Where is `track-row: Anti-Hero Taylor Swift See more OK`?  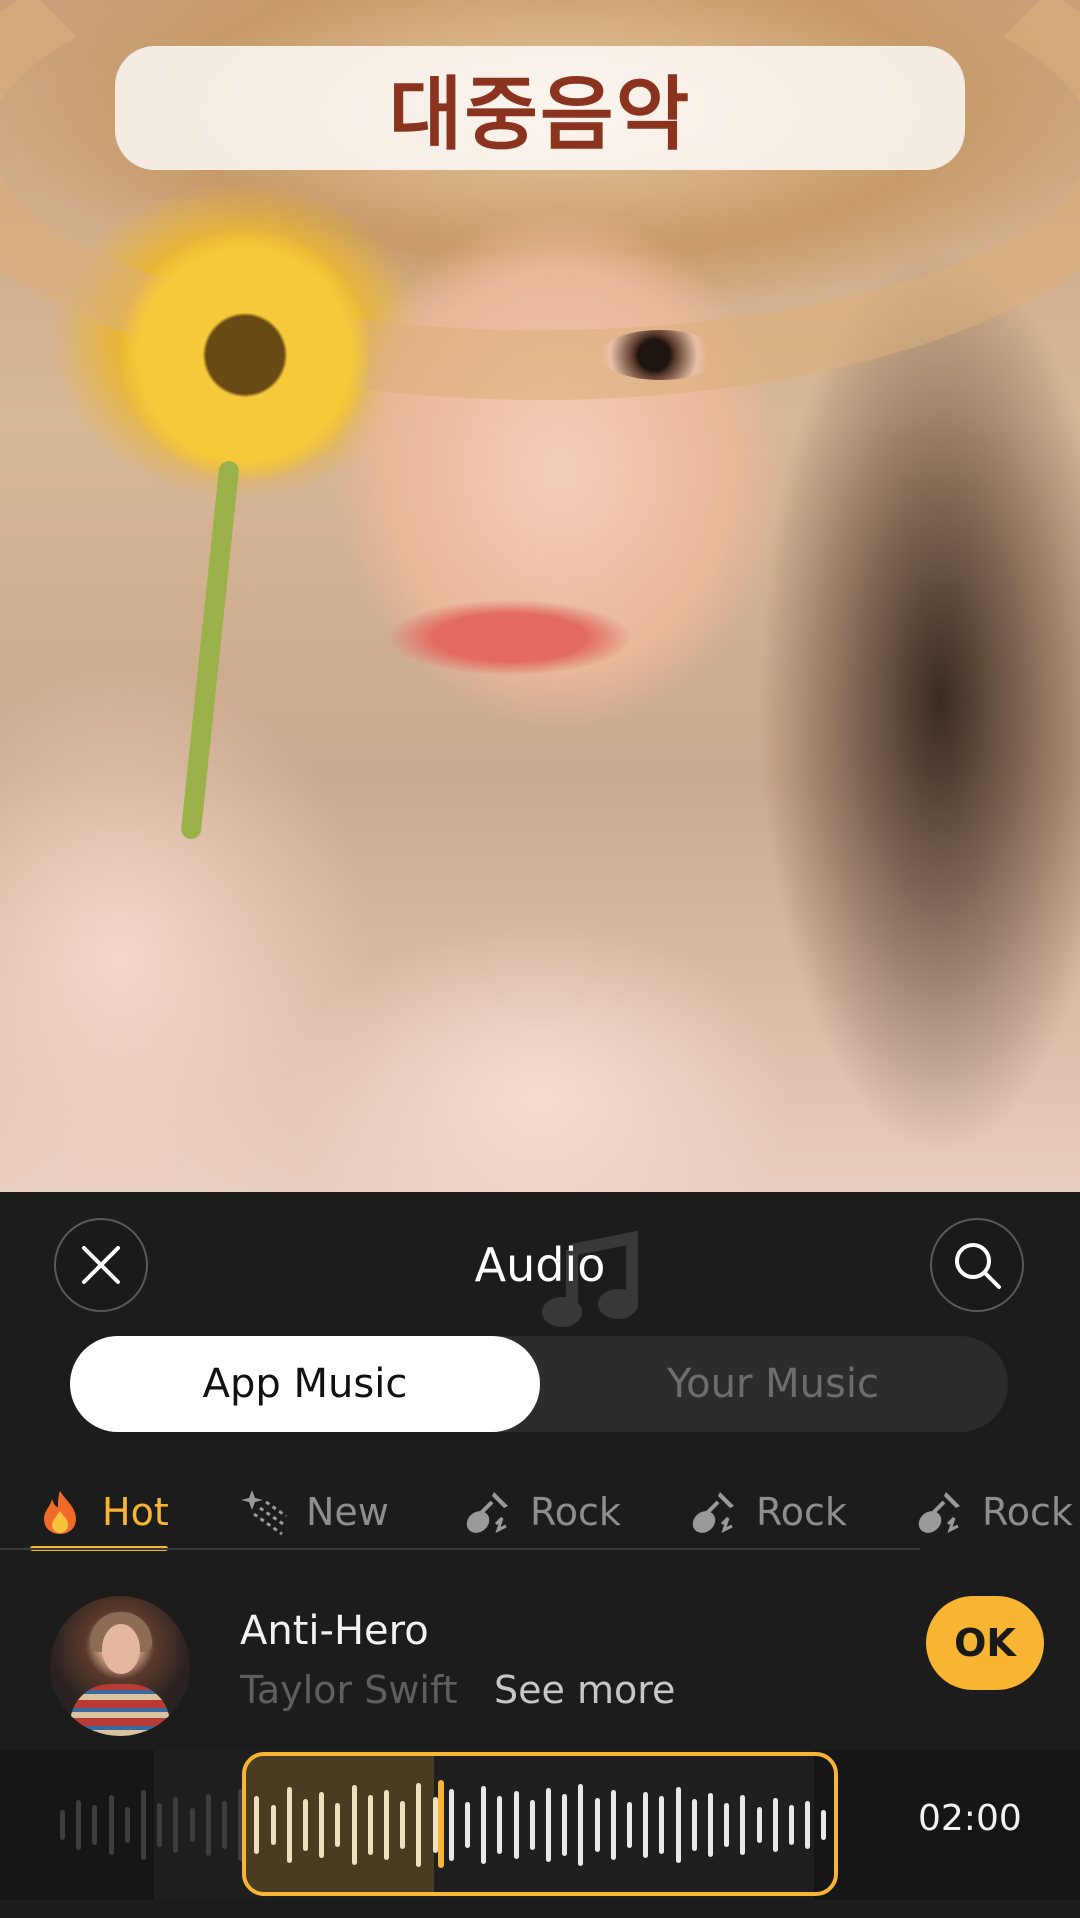 track-row: Anti-Hero Taylor Swift See more OK is located at coordinates (540, 1659).